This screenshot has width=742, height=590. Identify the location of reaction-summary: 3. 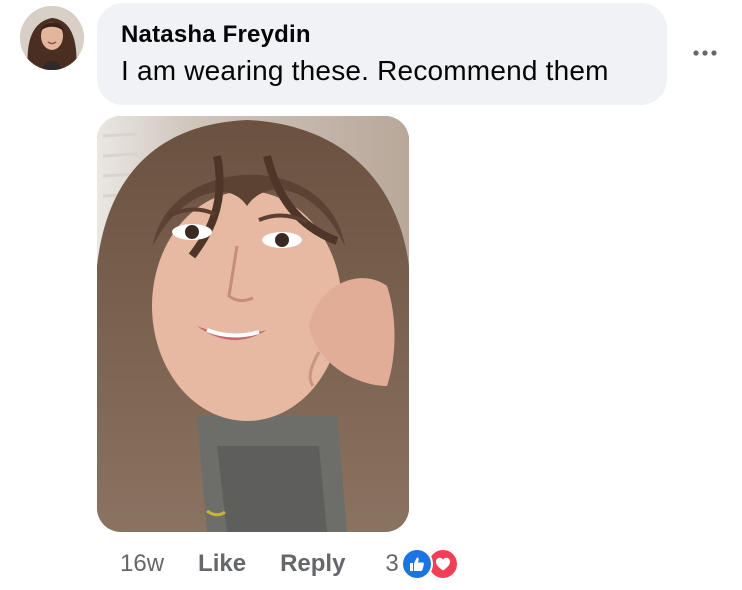
(422, 564).